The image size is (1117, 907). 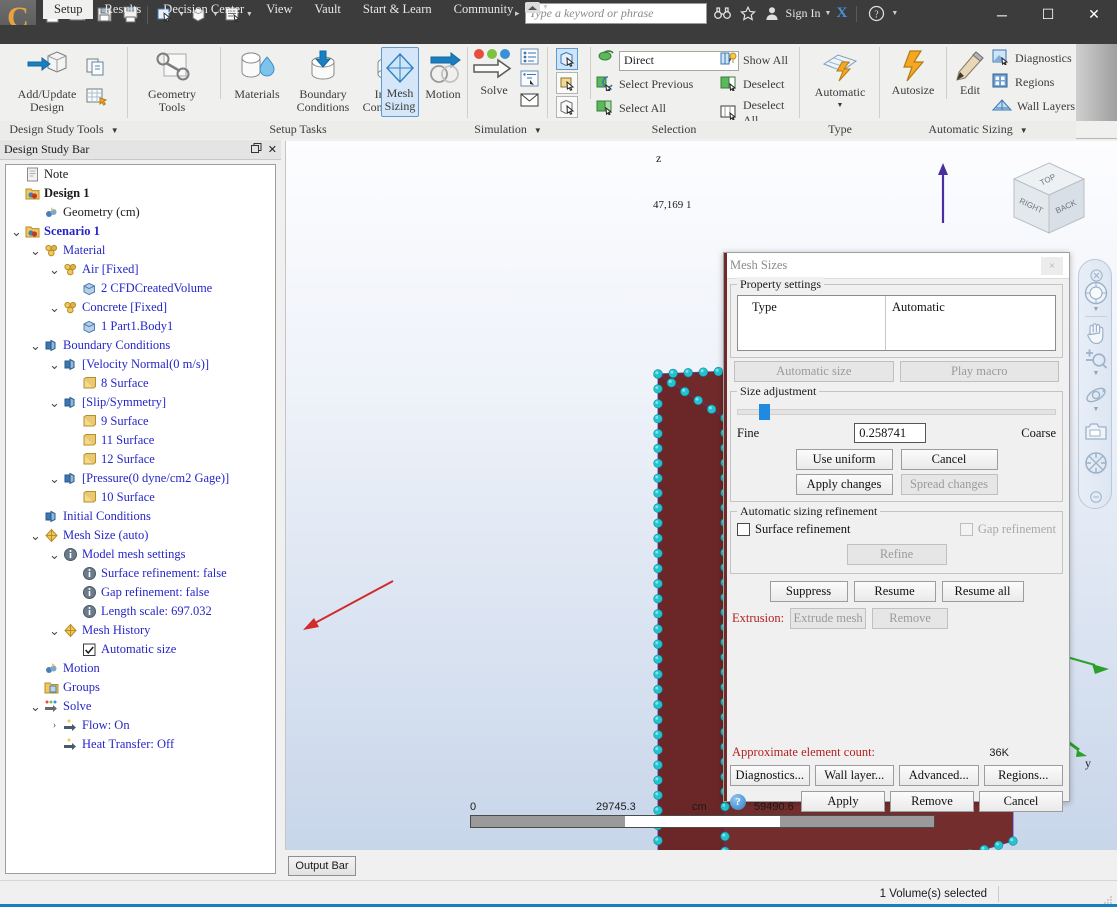 I want to click on automatic-size-button: Automatic size, so click(x=814, y=371).